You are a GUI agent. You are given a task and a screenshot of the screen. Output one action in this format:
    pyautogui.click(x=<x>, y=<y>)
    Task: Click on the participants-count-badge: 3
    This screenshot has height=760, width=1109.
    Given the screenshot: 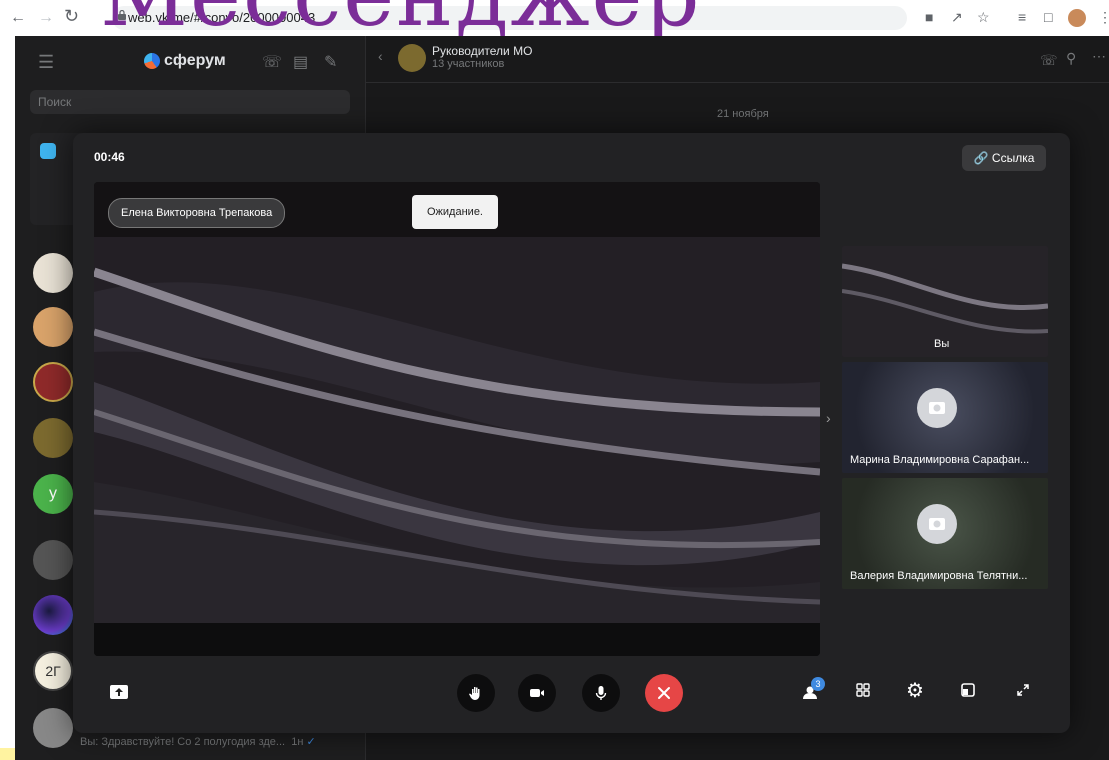 What is the action you would take?
    pyautogui.click(x=818, y=684)
    